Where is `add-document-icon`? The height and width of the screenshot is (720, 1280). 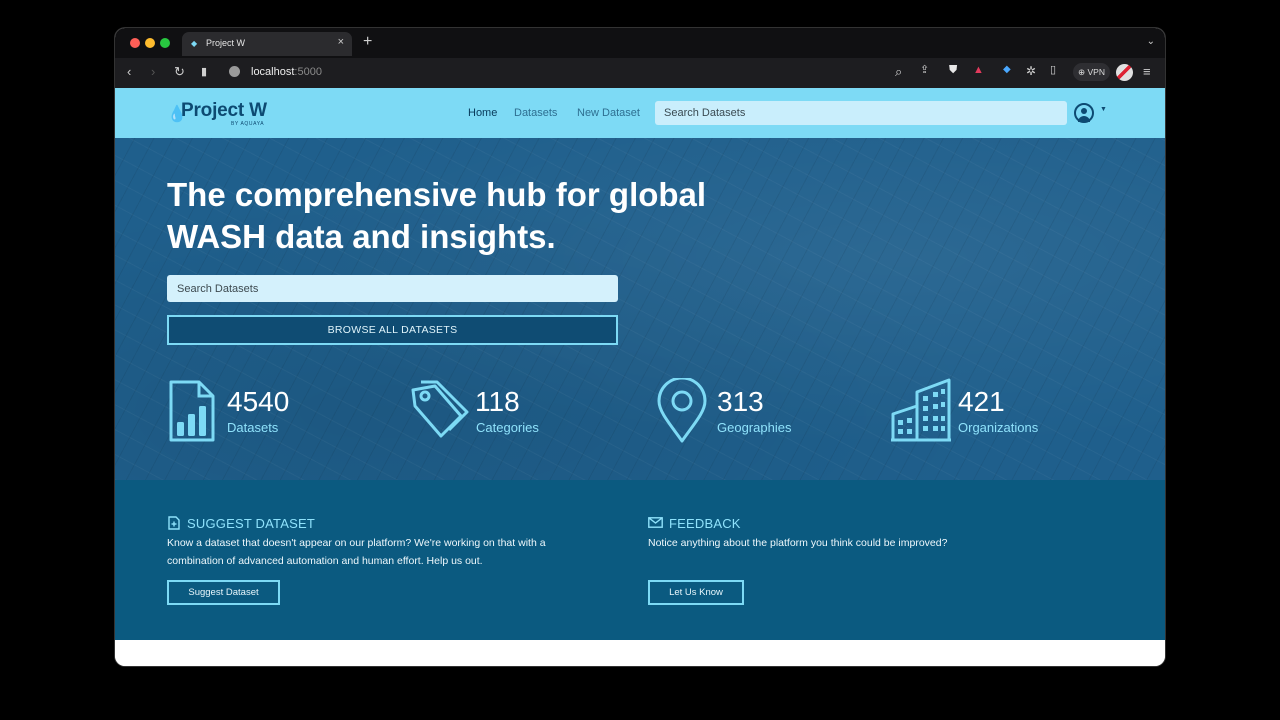
add-document-icon is located at coordinates (174, 523).